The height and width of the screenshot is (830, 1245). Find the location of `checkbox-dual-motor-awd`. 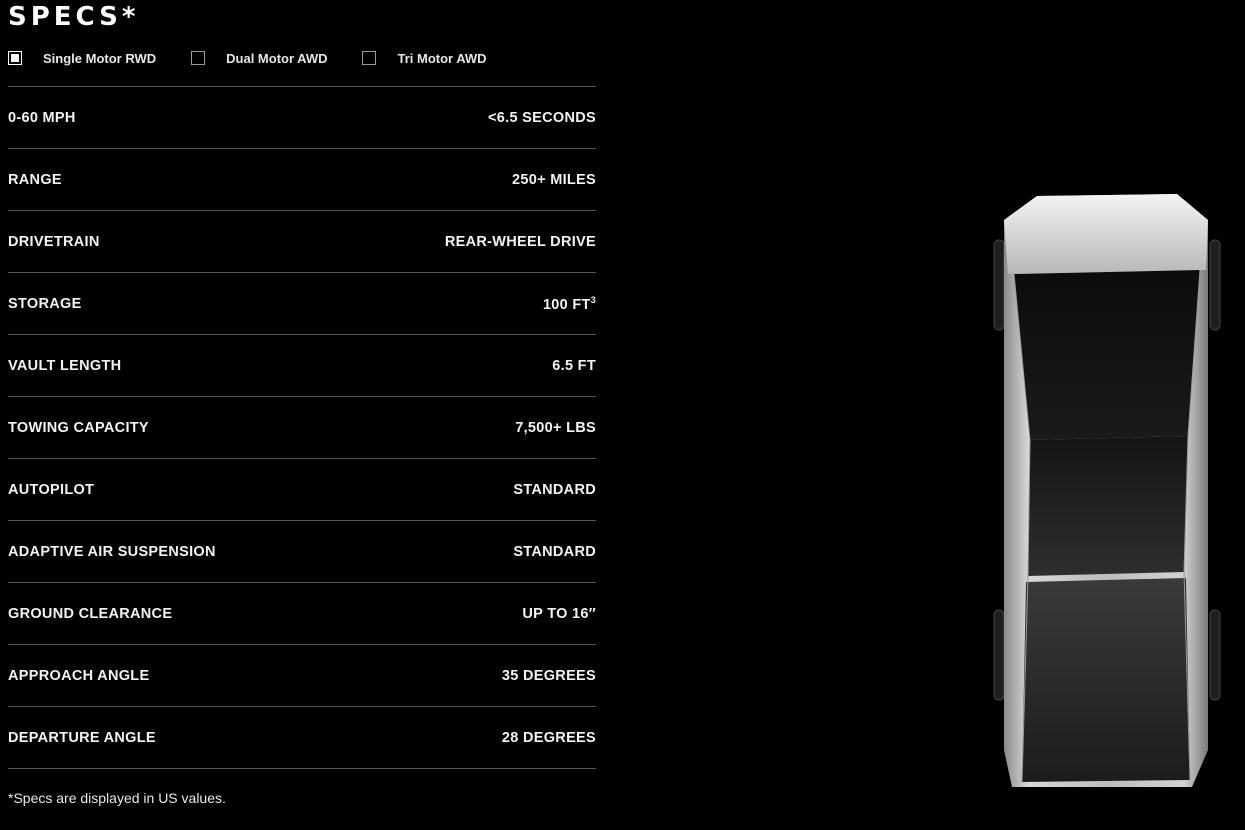

checkbox-dual-motor-awd is located at coordinates (198, 58).